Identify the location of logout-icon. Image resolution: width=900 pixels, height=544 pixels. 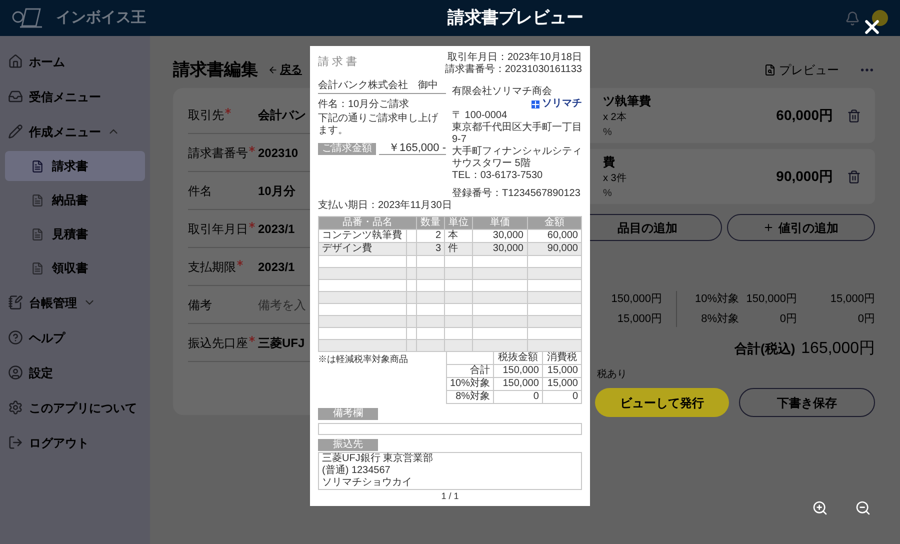
(15, 442).